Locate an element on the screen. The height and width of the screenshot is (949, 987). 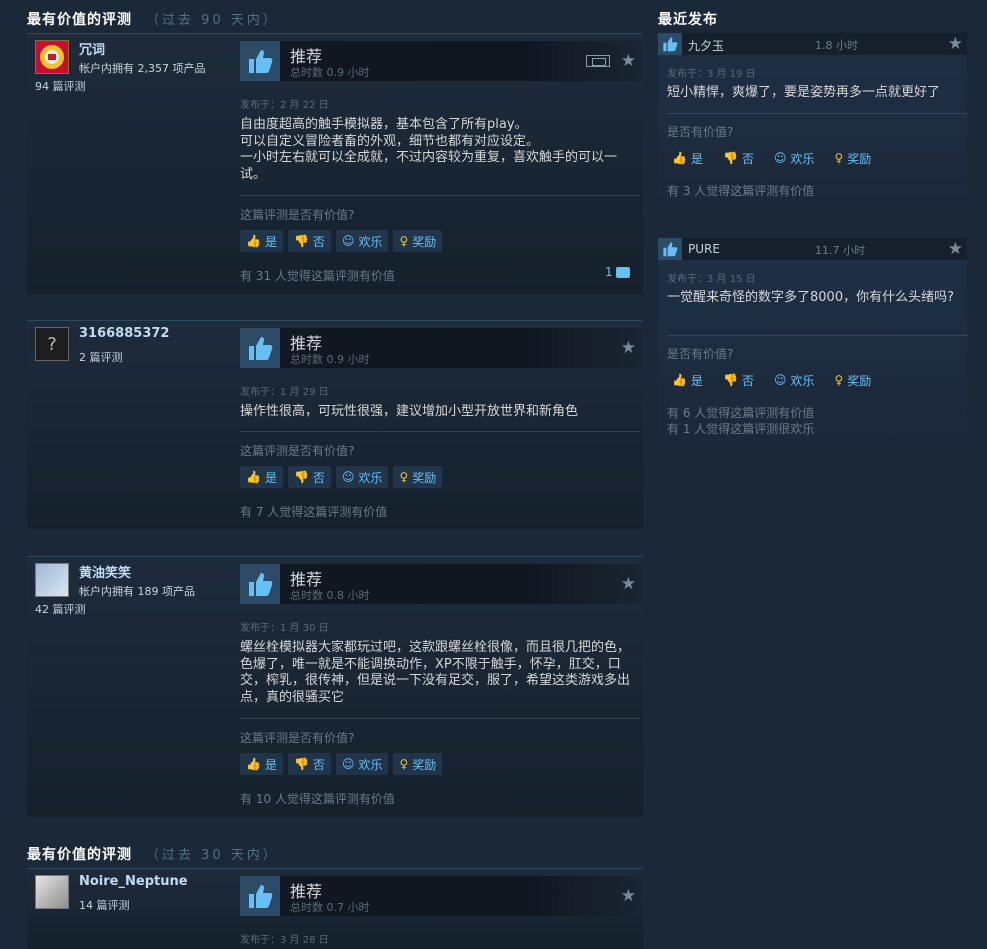
posted-date: 发布于：3 月 28 日 is located at coordinates (284, 940).